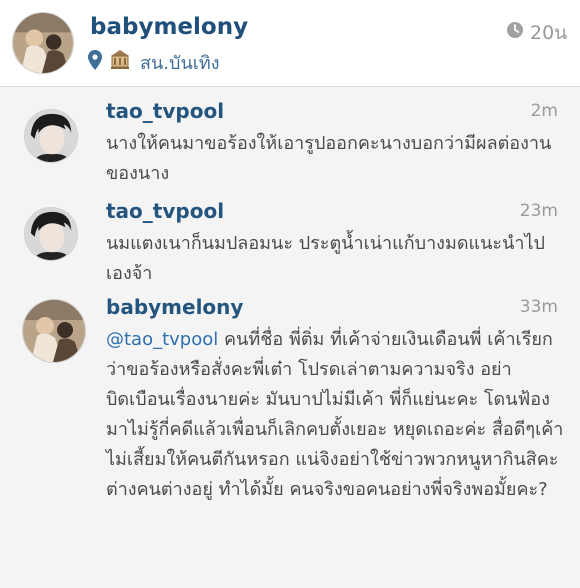 The width and height of the screenshot is (580, 588). What do you see at coordinates (549, 33) in the screenshot?
I see `post-timestamp: 20น` at bounding box center [549, 33].